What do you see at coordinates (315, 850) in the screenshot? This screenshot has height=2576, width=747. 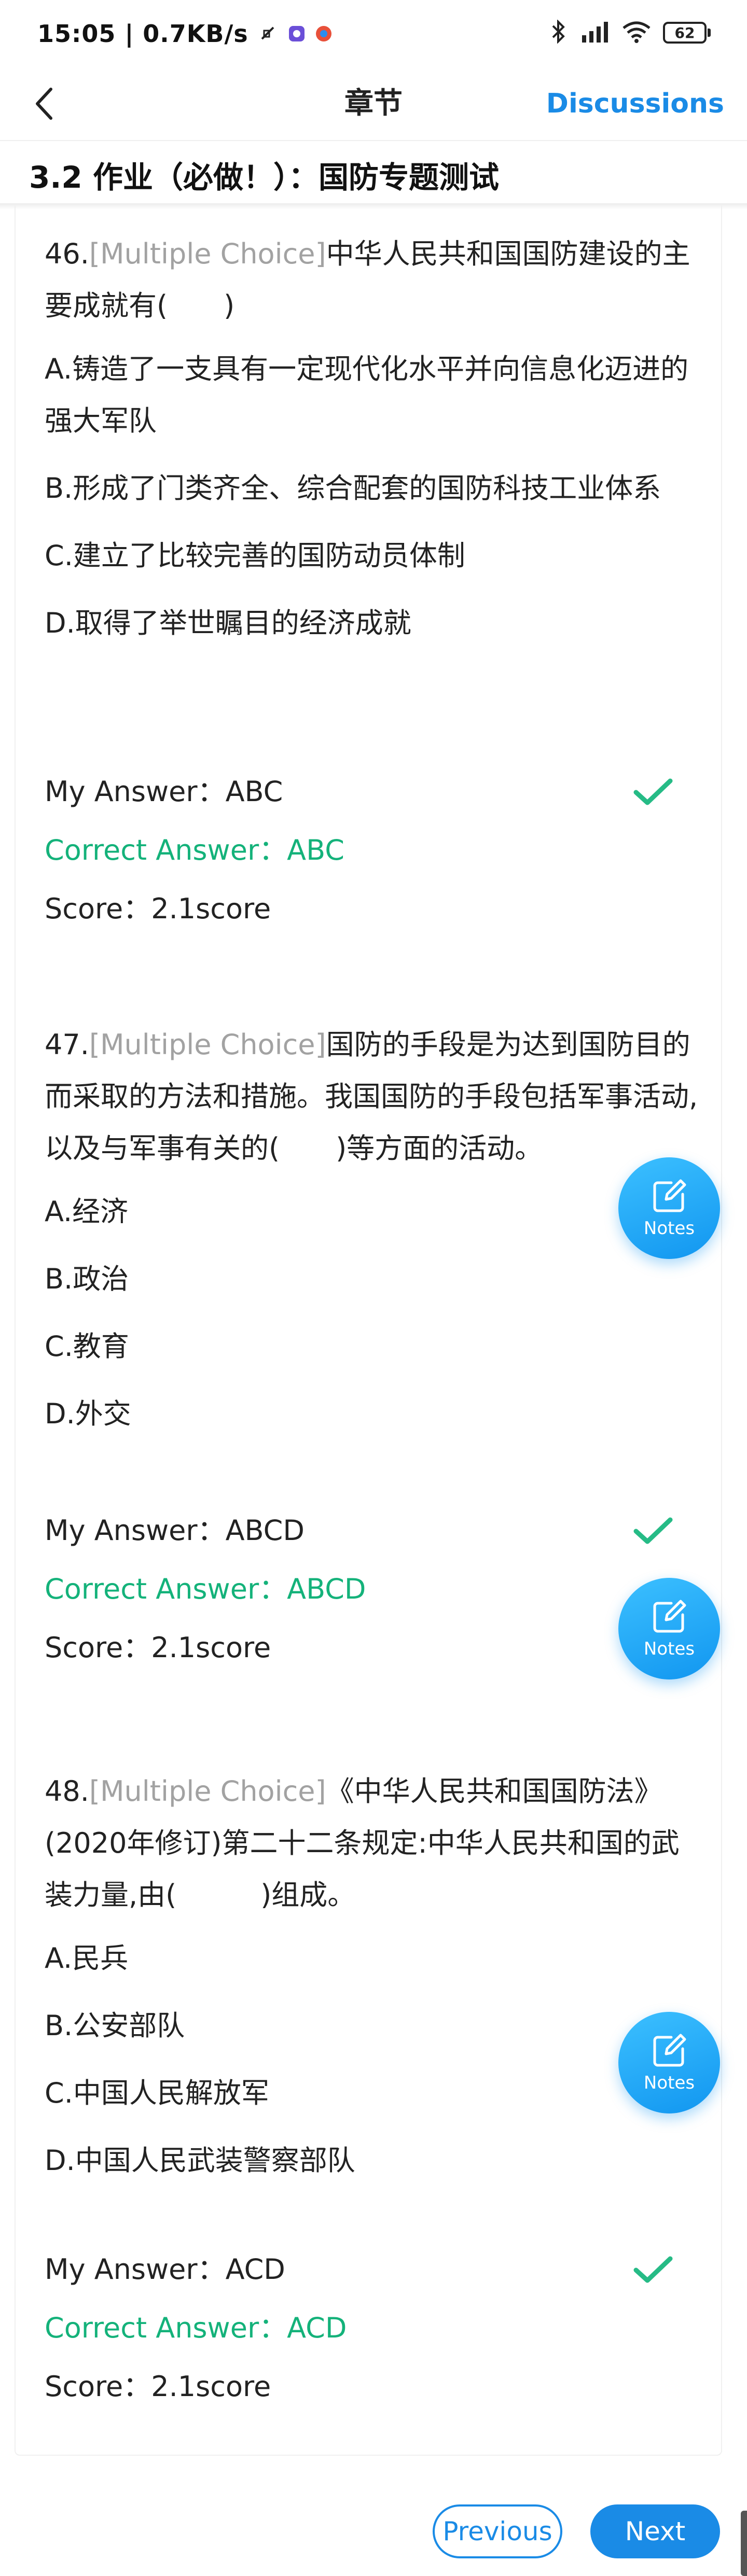 I see `correct-answer-value: ABC` at bounding box center [315, 850].